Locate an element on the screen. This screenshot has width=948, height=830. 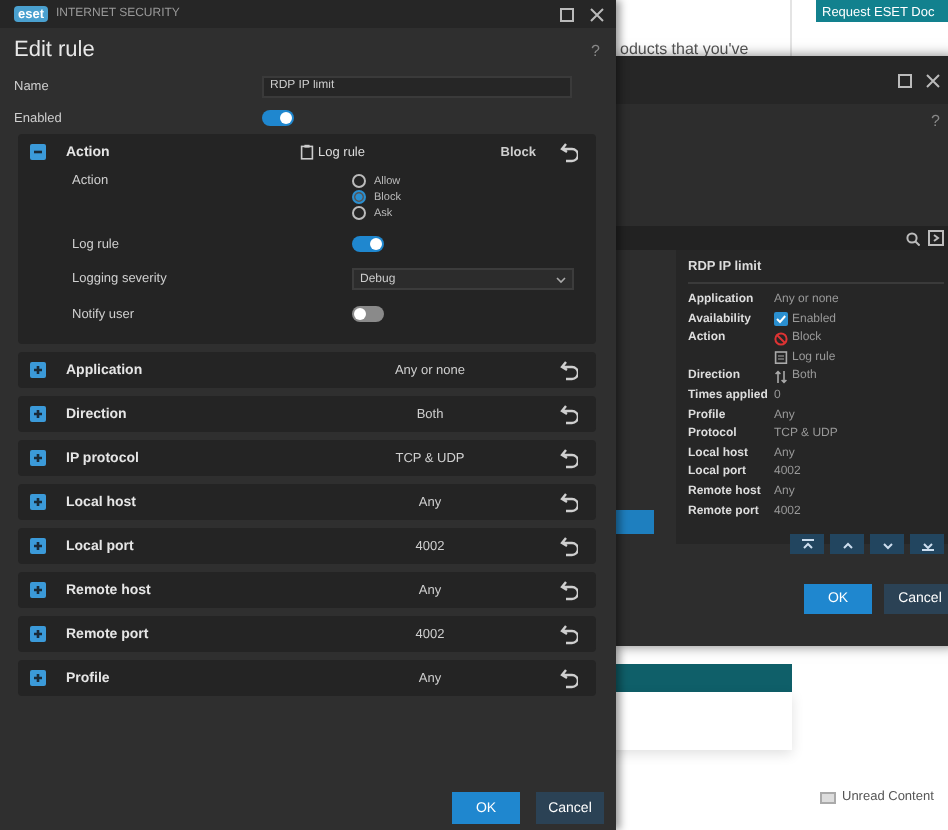
dialog-title: Edit rule is located at coordinates (54, 50).